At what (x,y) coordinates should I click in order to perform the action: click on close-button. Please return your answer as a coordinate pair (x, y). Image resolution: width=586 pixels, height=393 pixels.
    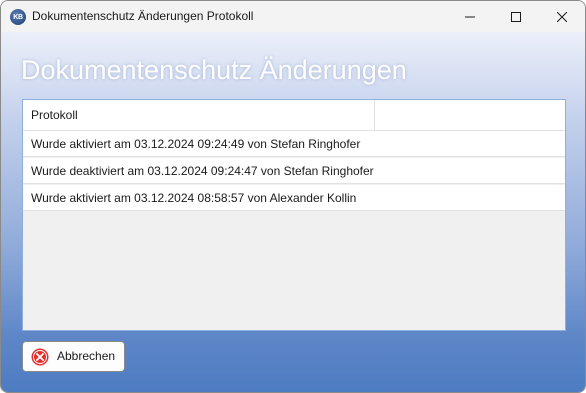
    Looking at the image, I should click on (562, 16).